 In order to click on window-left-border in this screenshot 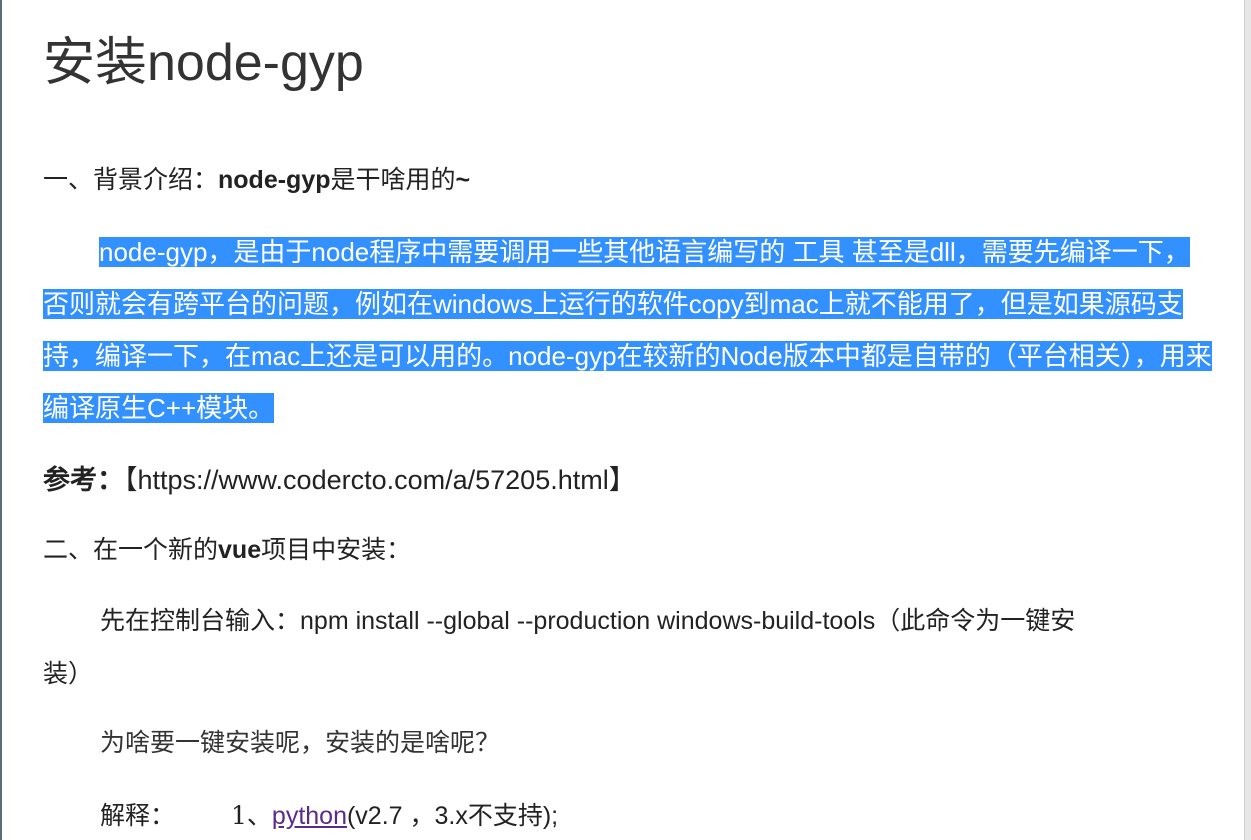, I will do `click(1, 420)`.